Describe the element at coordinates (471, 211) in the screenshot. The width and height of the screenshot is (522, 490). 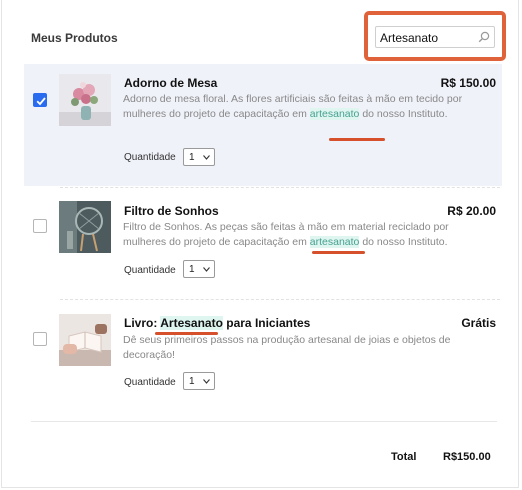
I see `product-price: R$ 20.00` at that location.